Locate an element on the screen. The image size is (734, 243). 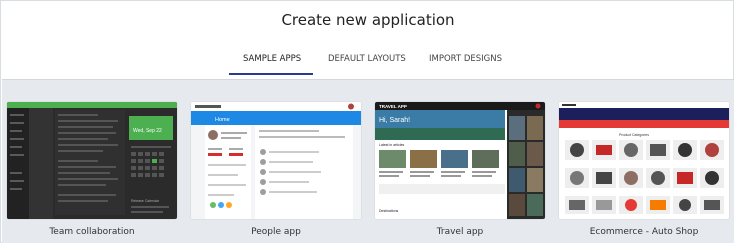
people-app-thumbnail: Home is located at coordinates (276, 160).